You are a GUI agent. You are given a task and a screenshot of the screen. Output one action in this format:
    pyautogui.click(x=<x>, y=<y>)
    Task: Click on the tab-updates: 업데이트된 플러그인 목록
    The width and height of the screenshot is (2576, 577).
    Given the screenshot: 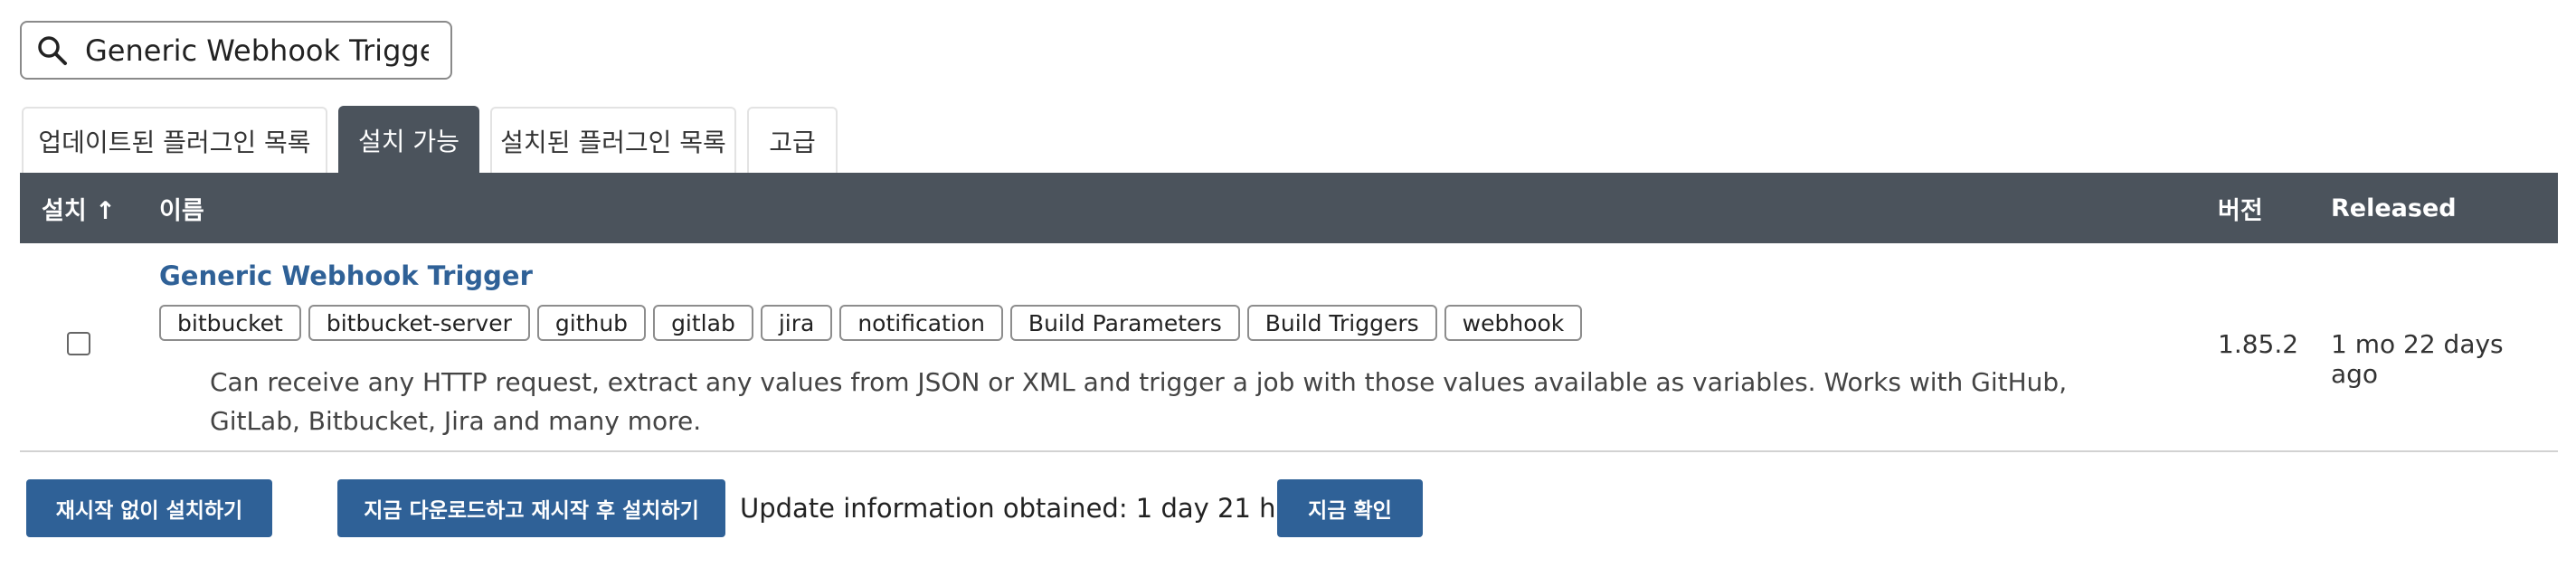 What is the action you would take?
    pyautogui.click(x=174, y=140)
    